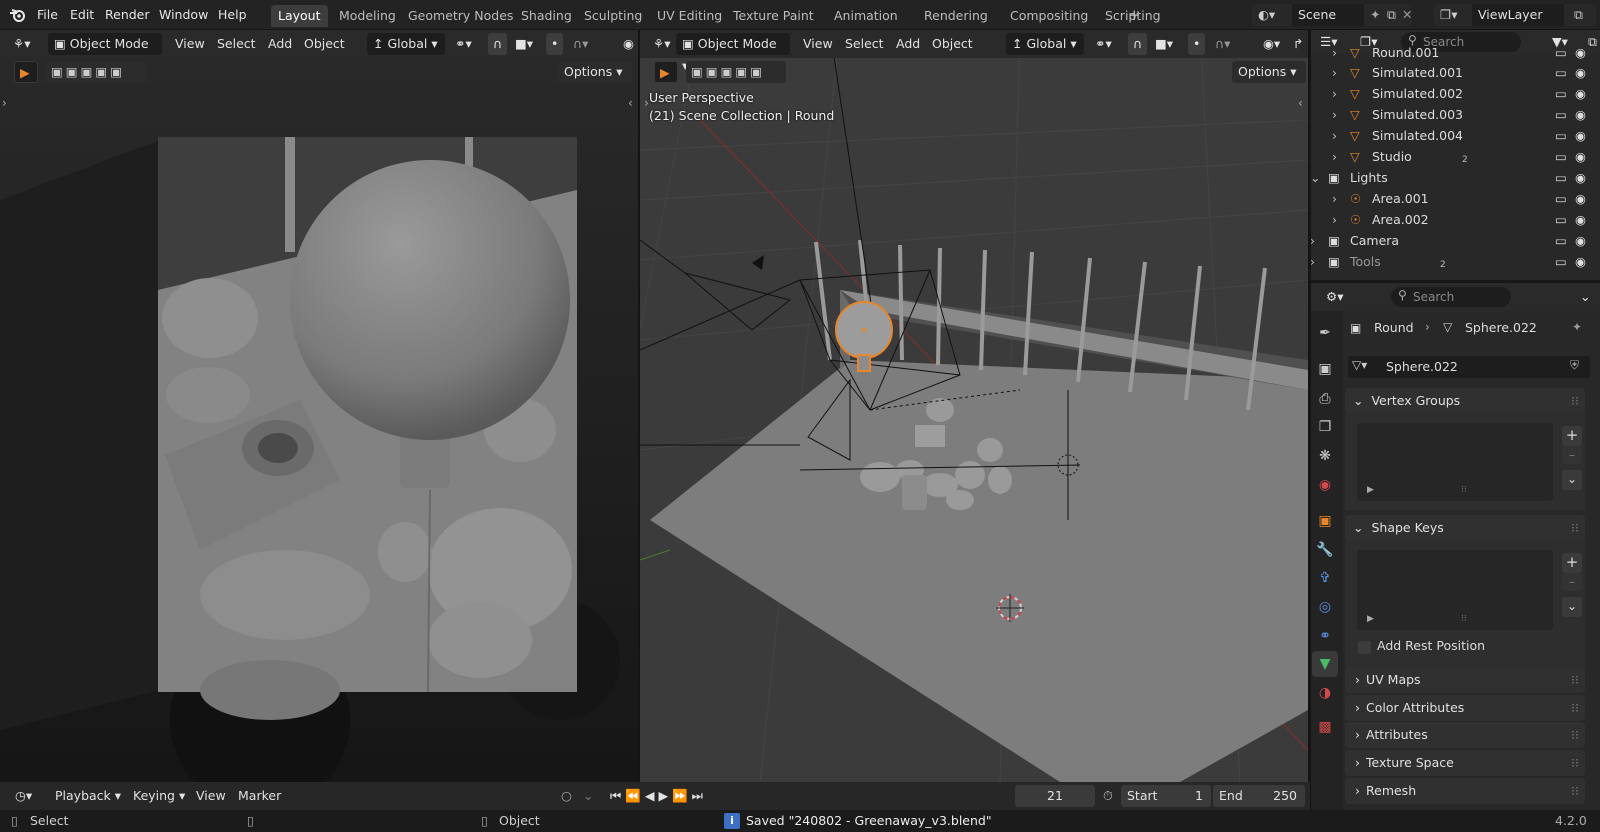 This screenshot has height=832, width=1600. Describe the element at coordinates (1325, 369) in the screenshot. I see `render-tab-icon: ▣` at that location.